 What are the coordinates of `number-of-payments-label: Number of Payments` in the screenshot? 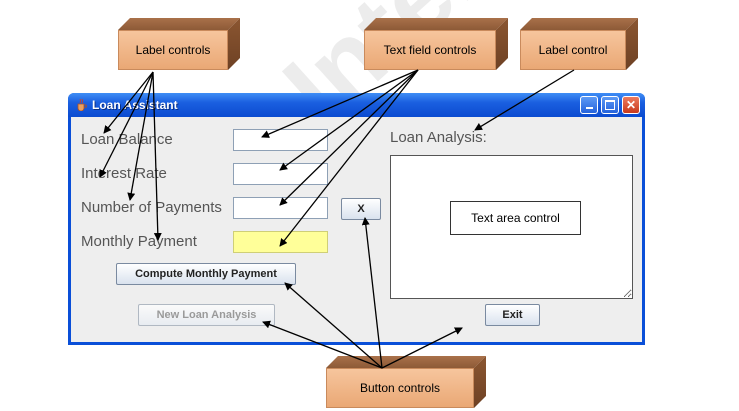 It's located at (151, 207).